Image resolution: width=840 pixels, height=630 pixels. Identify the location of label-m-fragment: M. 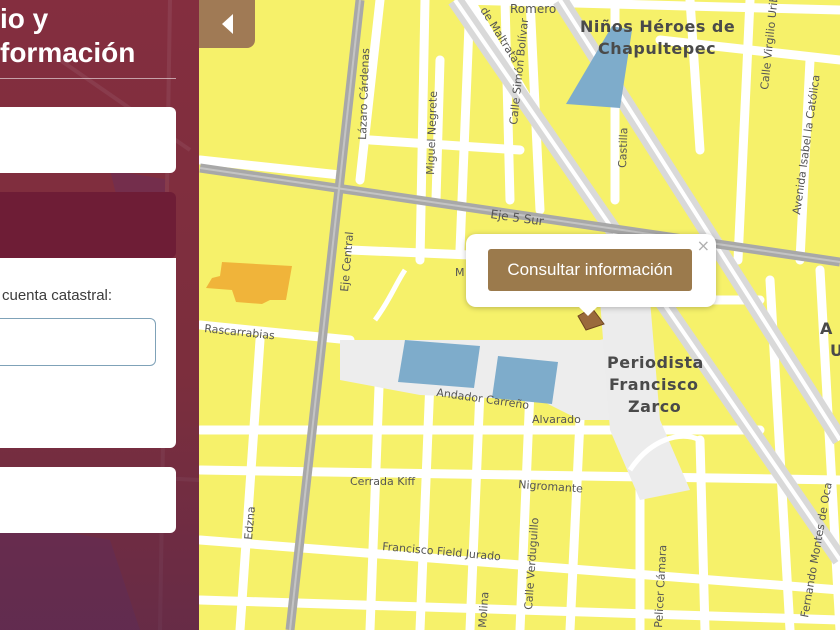
(460, 272).